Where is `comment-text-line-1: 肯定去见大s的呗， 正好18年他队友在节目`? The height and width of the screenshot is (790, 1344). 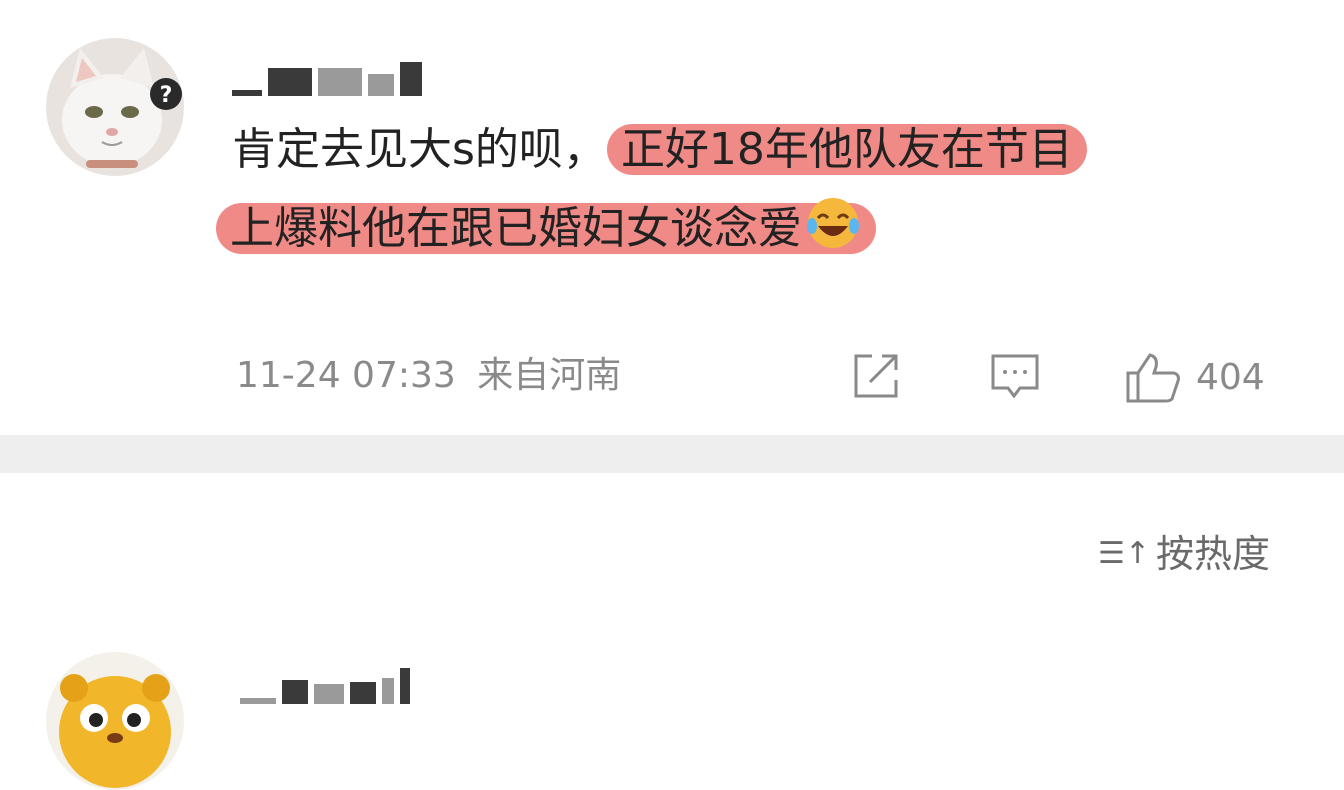
comment-text-line-1: 肯定去见大s的呗， 正好18年他队友在节目 is located at coordinates (659, 150).